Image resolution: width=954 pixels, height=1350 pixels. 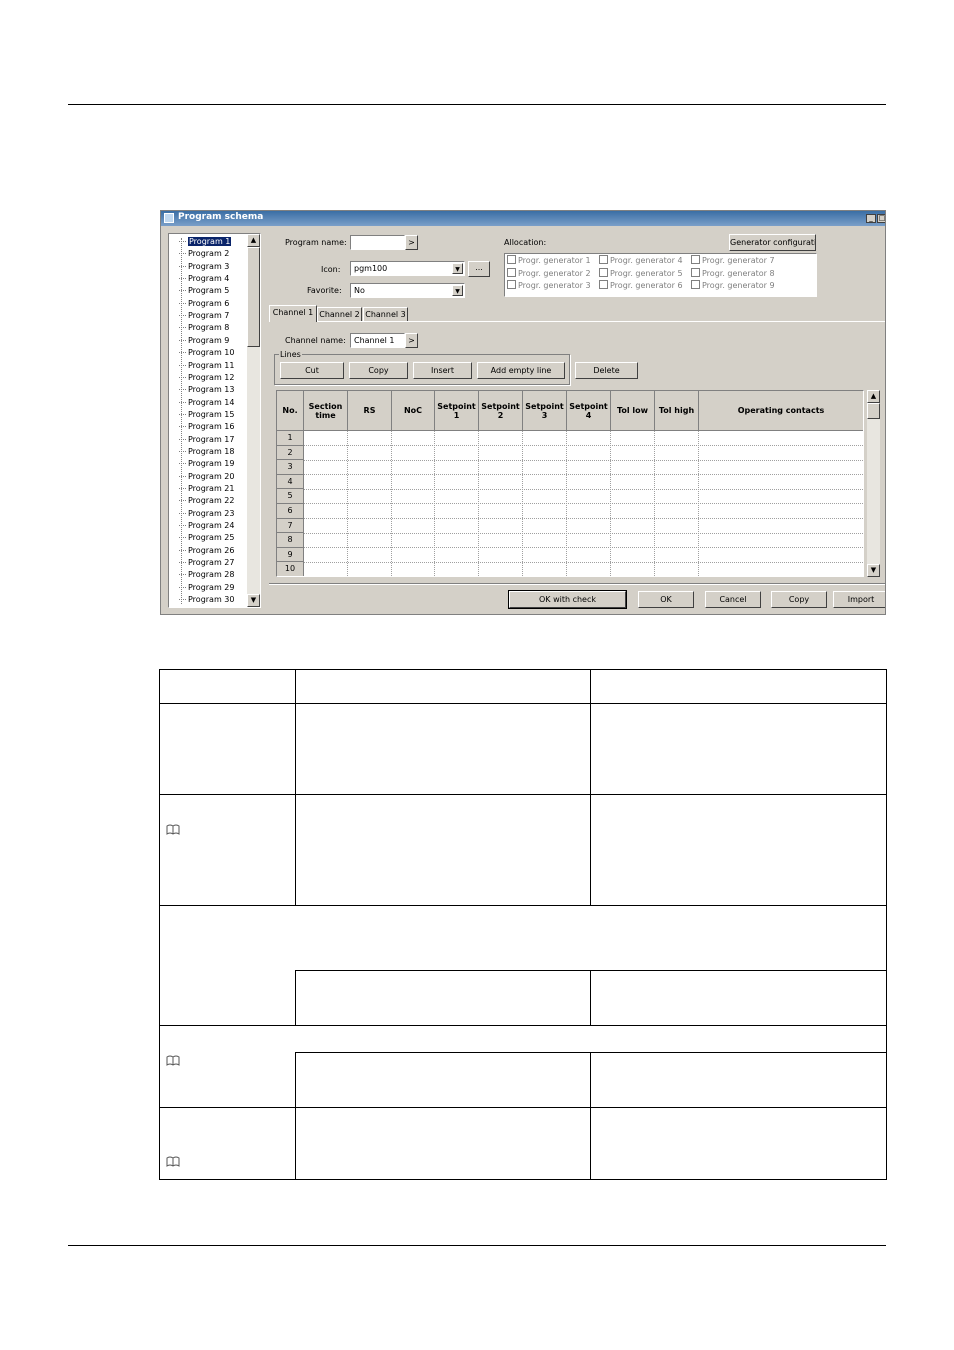 What do you see at coordinates (206, 514) in the screenshot?
I see `tree-item-program-23: Program 23` at bounding box center [206, 514].